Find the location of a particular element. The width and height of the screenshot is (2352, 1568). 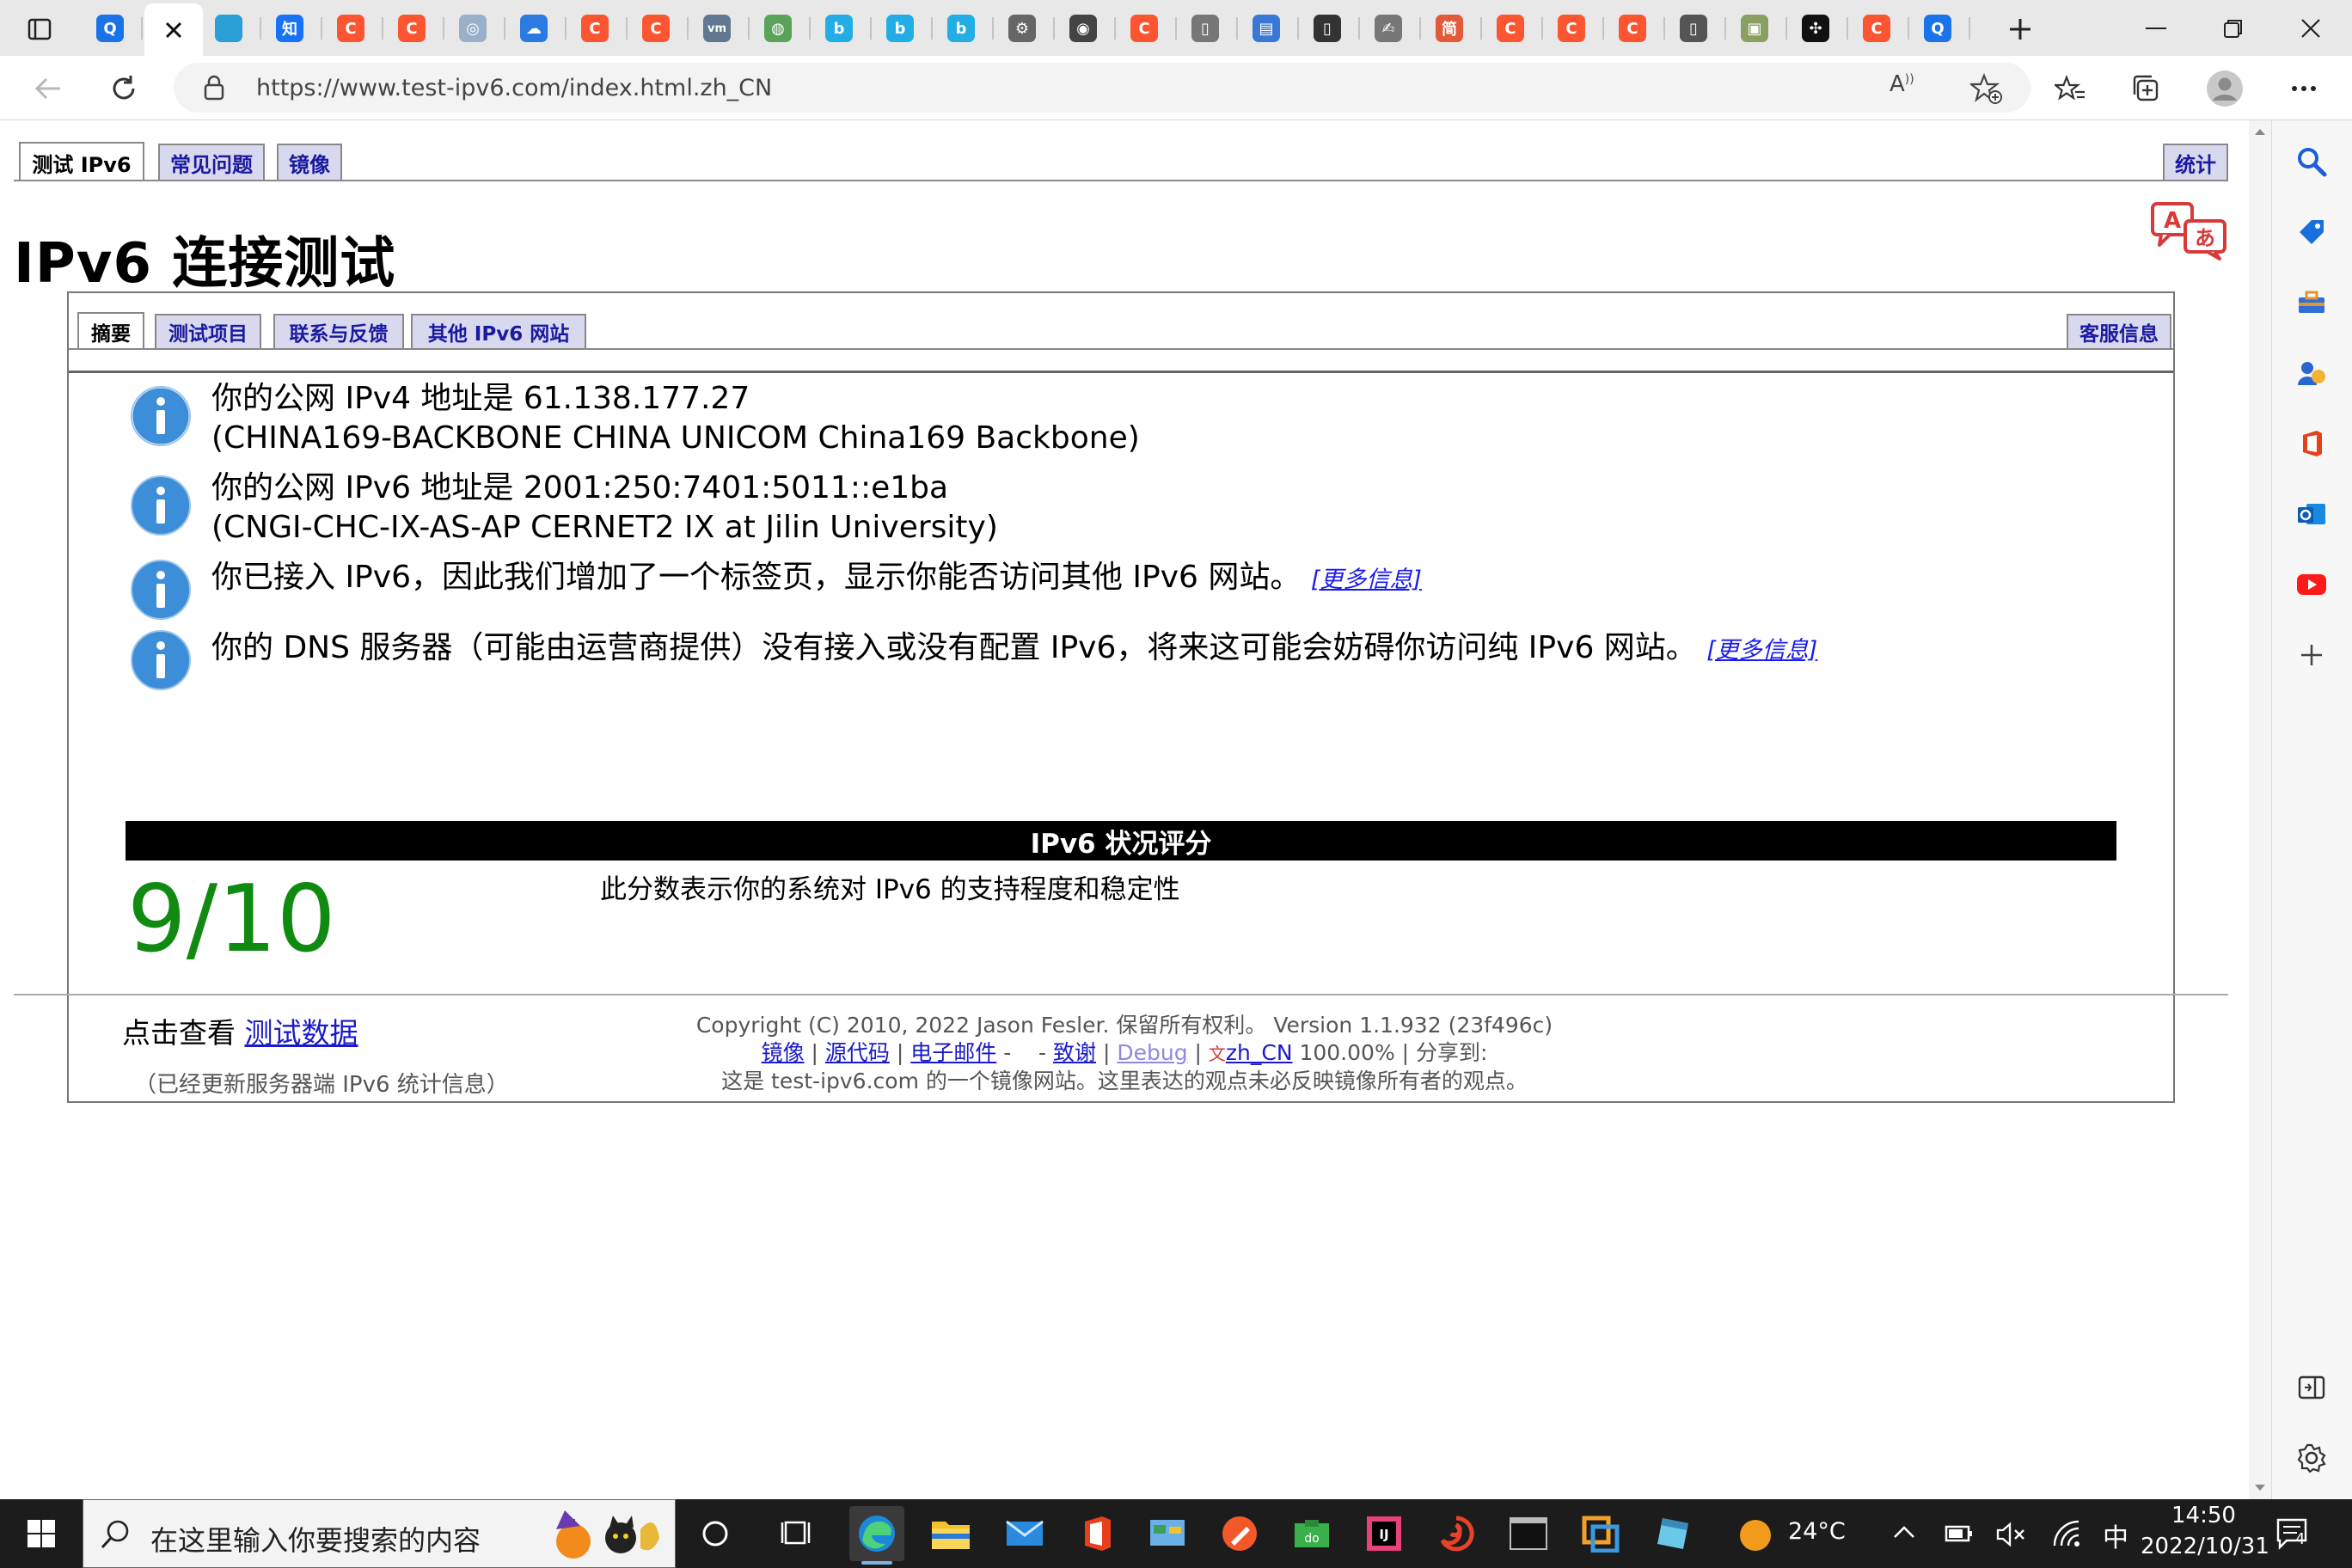

subtab-support-info: 客服信息 is located at coordinates (2119, 331).